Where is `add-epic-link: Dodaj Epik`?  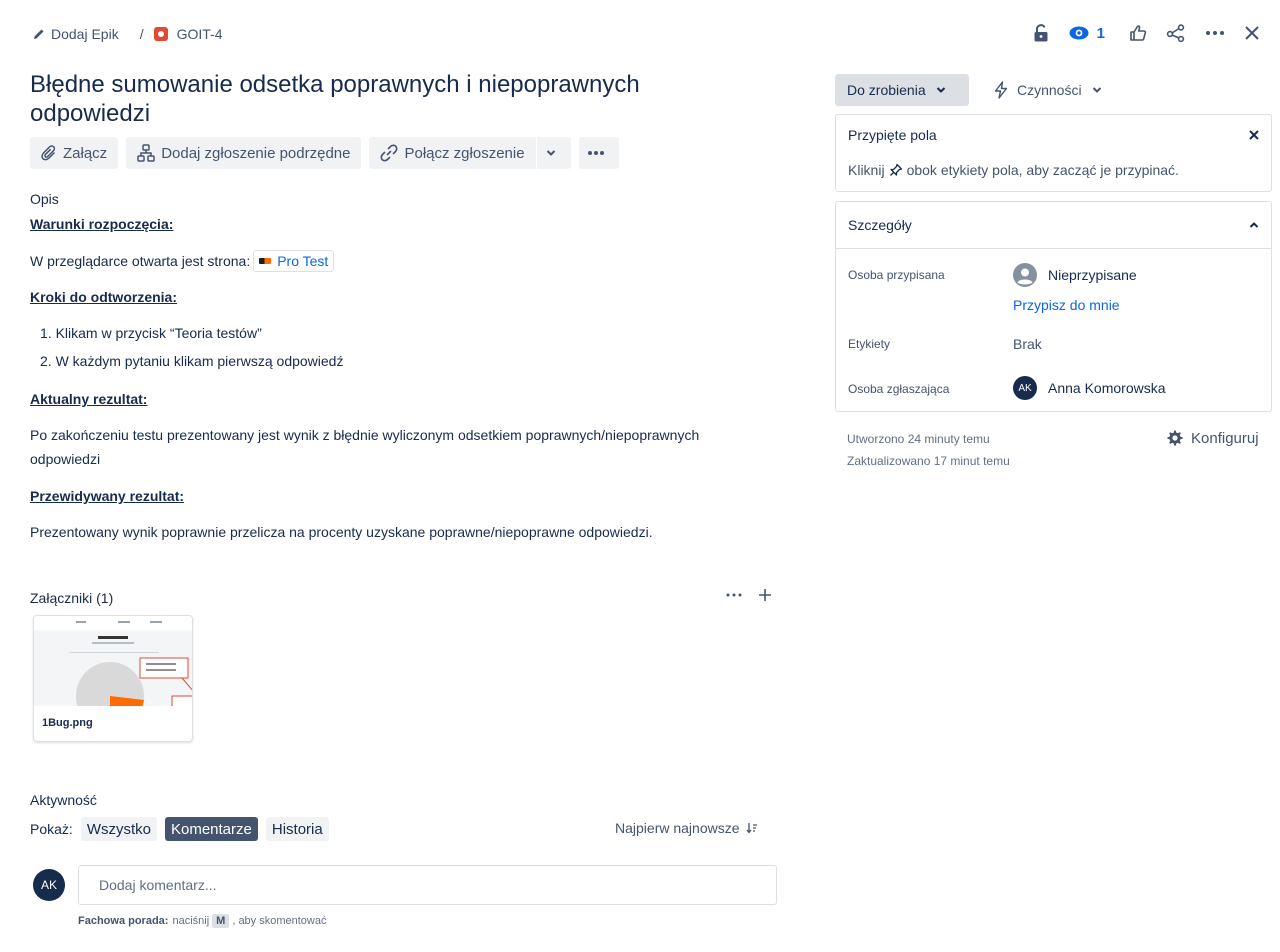
add-epic-link: Dodaj Epik is located at coordinates (85, 34).